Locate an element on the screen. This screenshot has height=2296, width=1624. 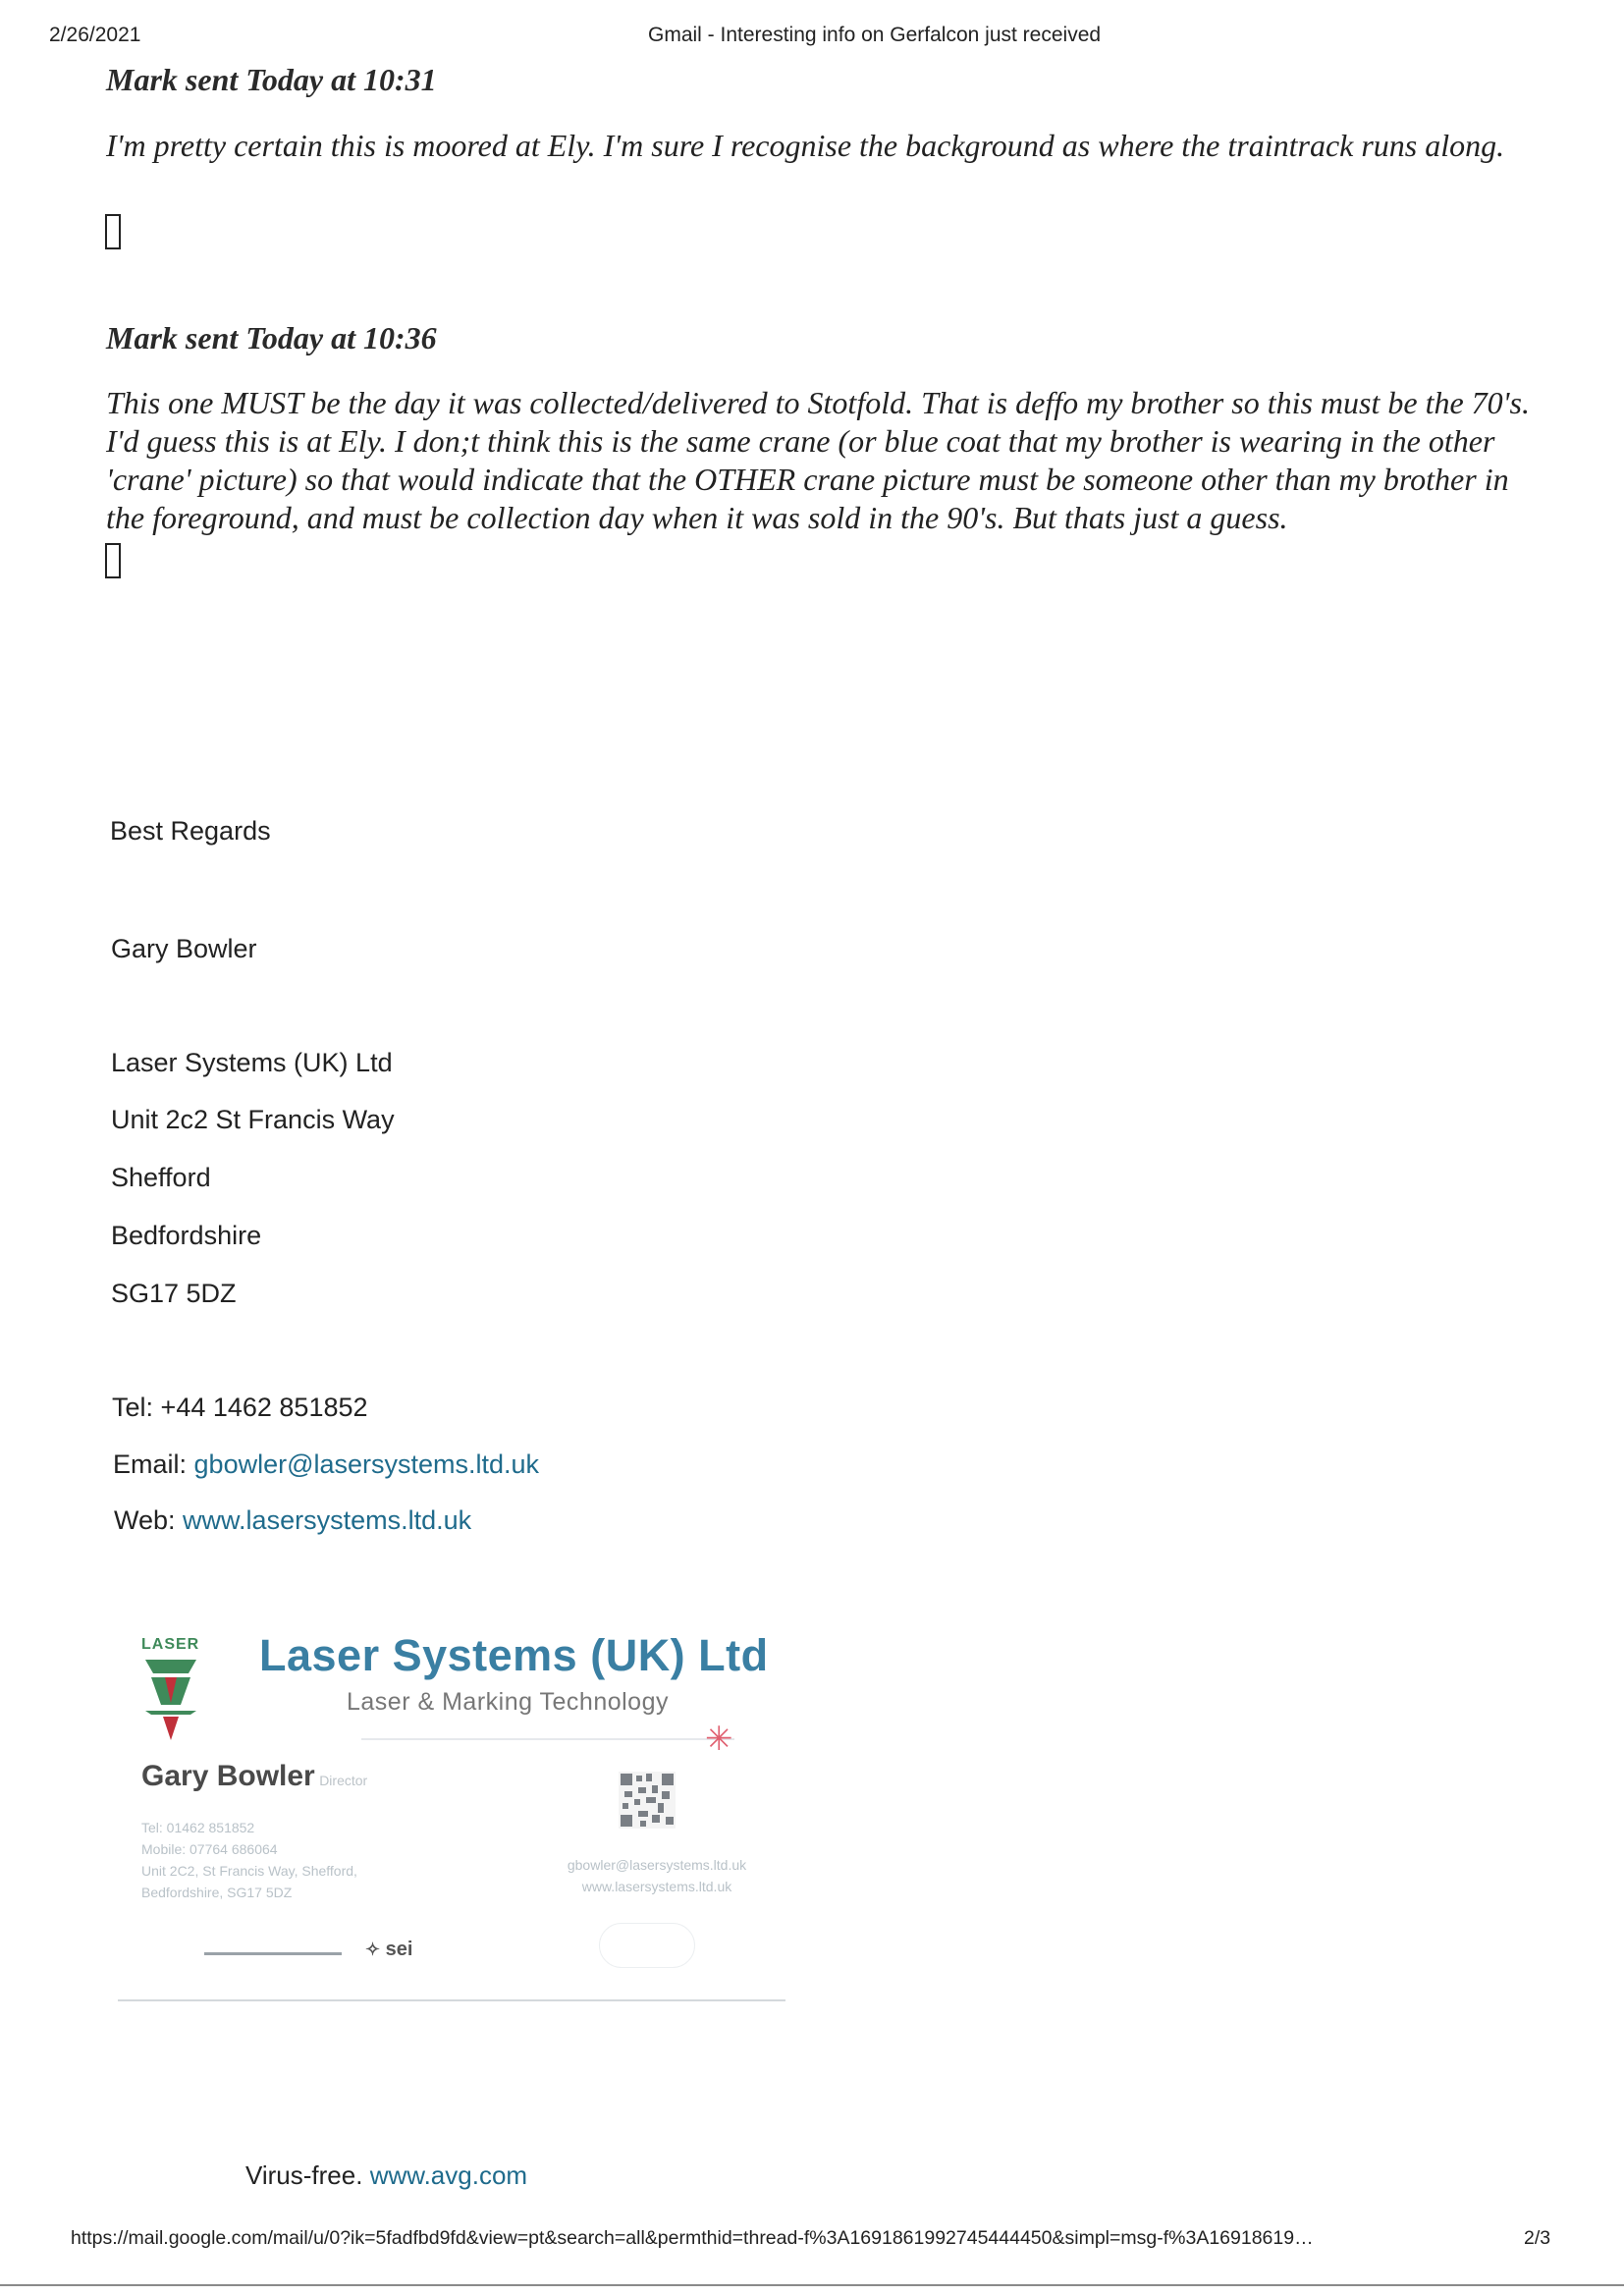
message-sender-line: Mark sent Today at 10:36 is located at coordinates (271, 337).